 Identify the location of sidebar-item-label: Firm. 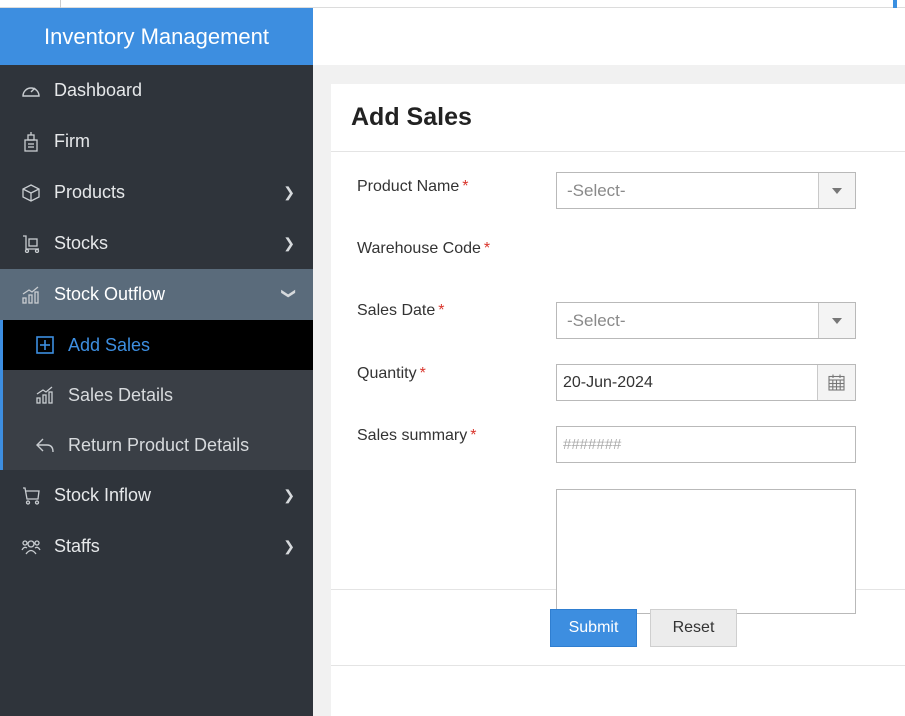
(72, 141).